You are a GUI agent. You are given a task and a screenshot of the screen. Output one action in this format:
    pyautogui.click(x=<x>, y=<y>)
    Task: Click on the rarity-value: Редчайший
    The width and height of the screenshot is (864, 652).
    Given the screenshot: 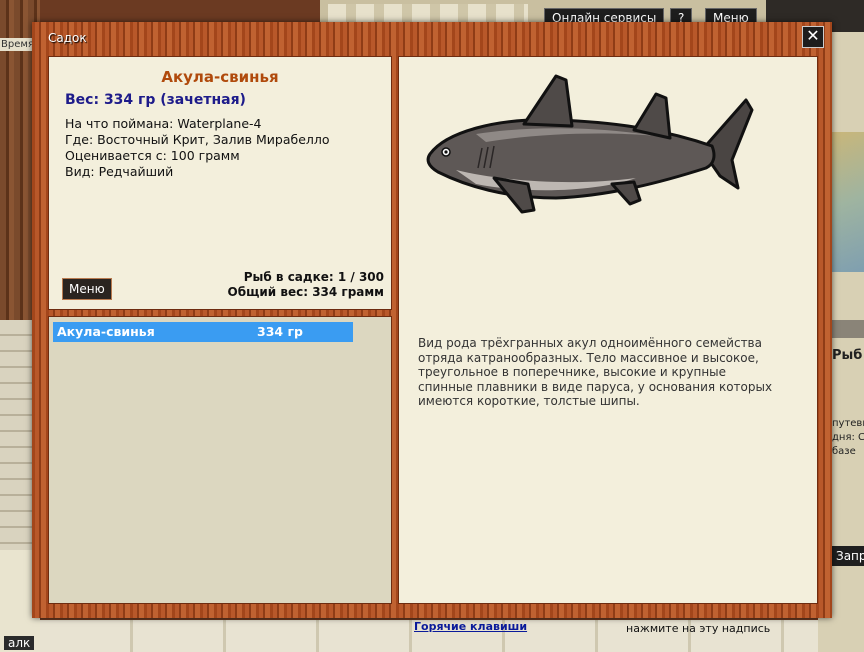 What is the action you would take?
    pyautogui.click(x=136, y=171)
    